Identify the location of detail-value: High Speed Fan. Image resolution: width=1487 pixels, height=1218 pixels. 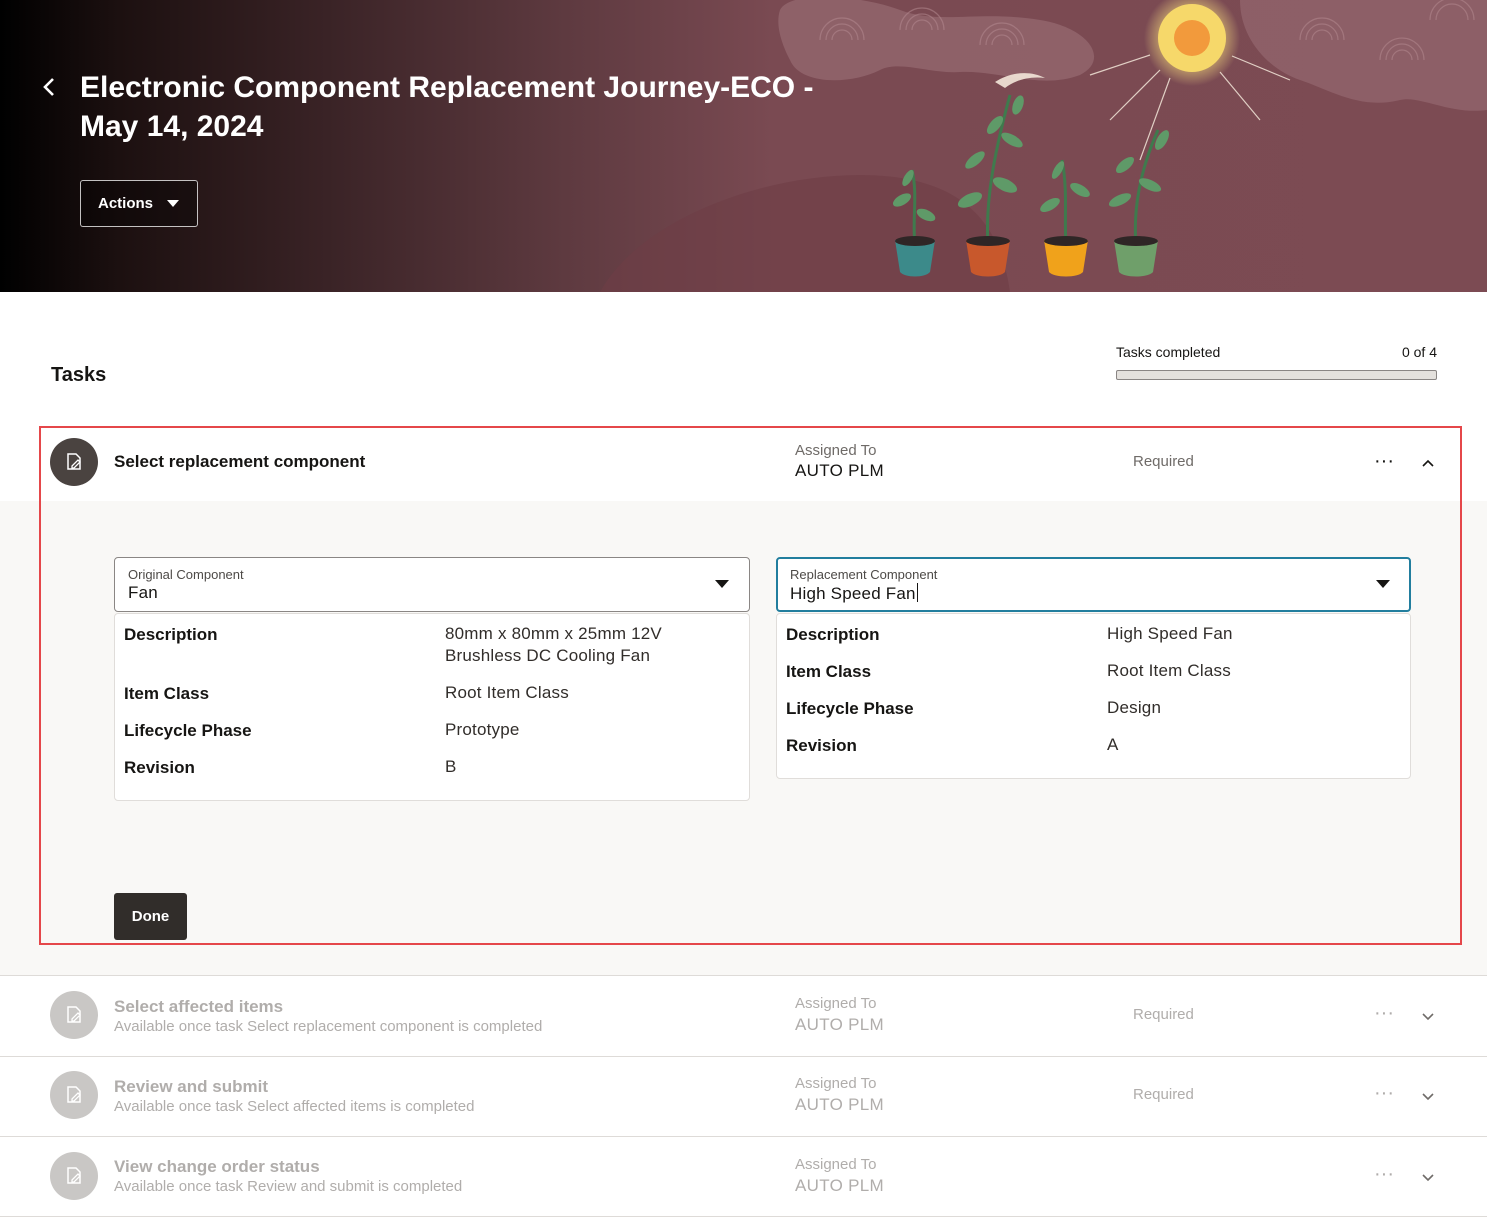
(1170, 633).